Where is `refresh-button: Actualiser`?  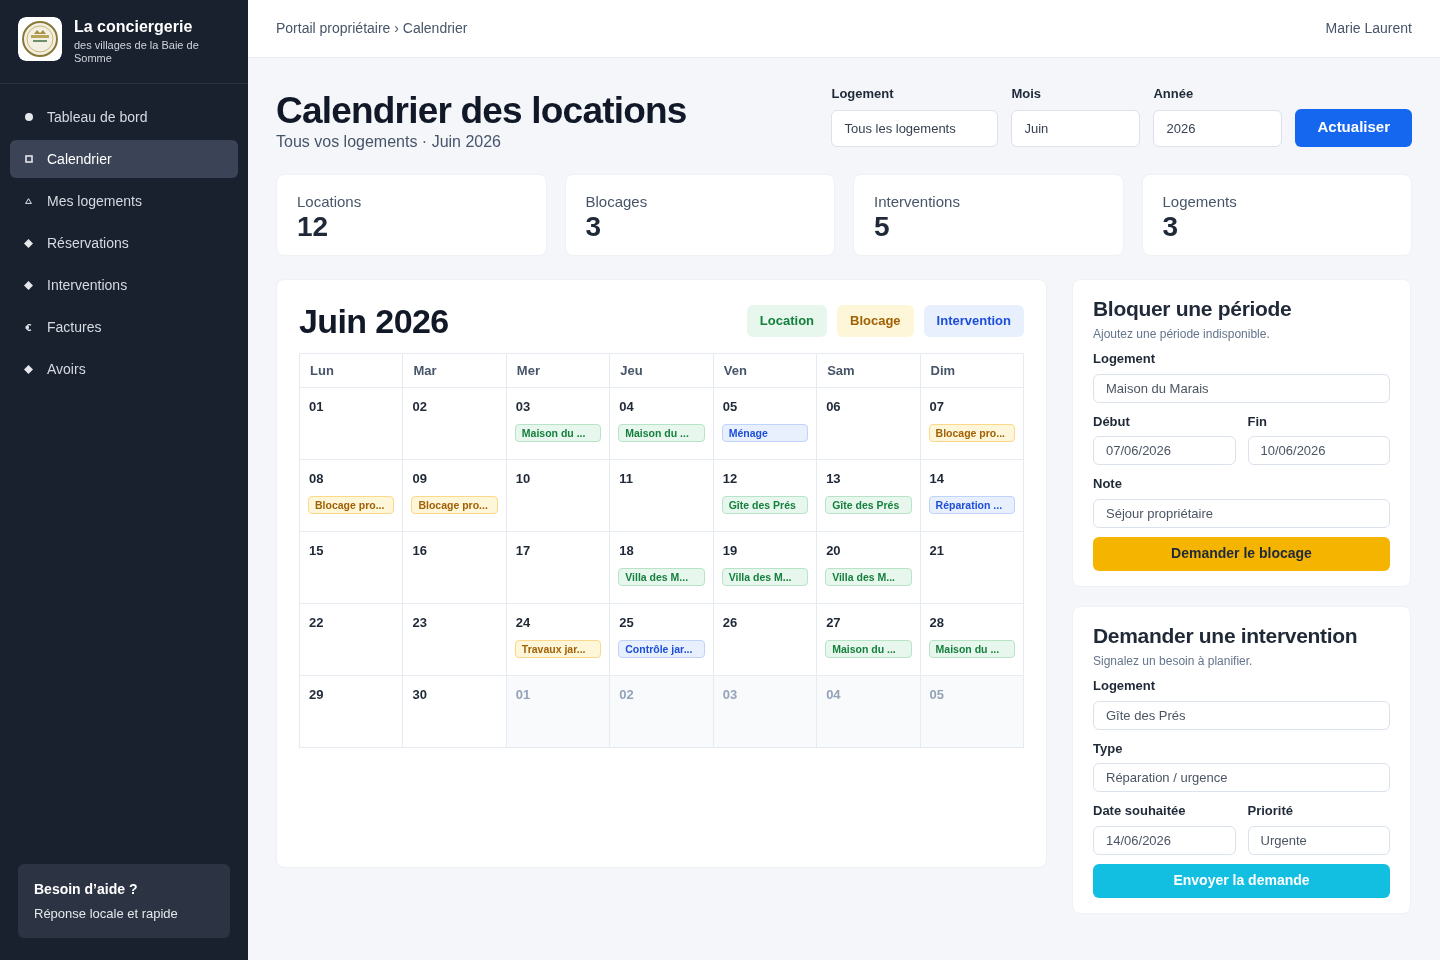 refresh-button: Actualiser is located at coordinates (1353, 127).